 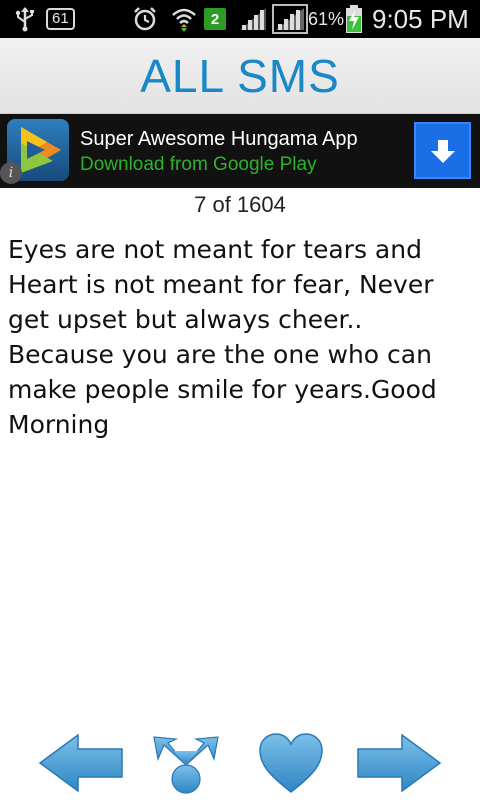 I want to click on download-arrow-icon, so click(x=442, y=151).